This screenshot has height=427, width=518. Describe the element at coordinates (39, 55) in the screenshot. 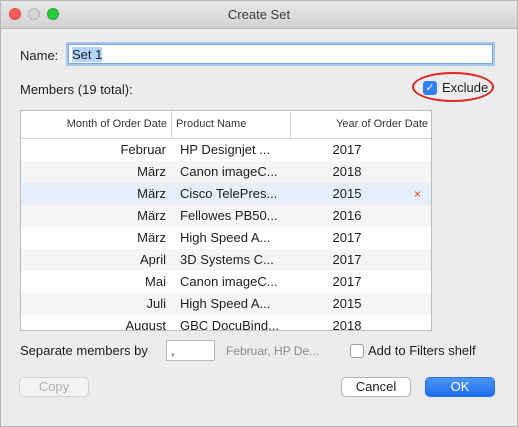

I see `name-label: Name:` at that location.